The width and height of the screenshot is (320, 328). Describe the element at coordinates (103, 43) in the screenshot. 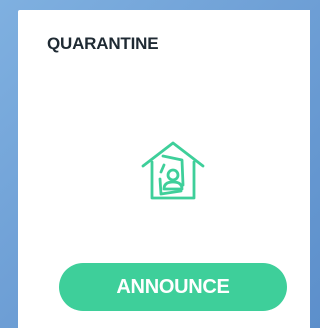

I see `card-title: QUARANTINE` at that location.